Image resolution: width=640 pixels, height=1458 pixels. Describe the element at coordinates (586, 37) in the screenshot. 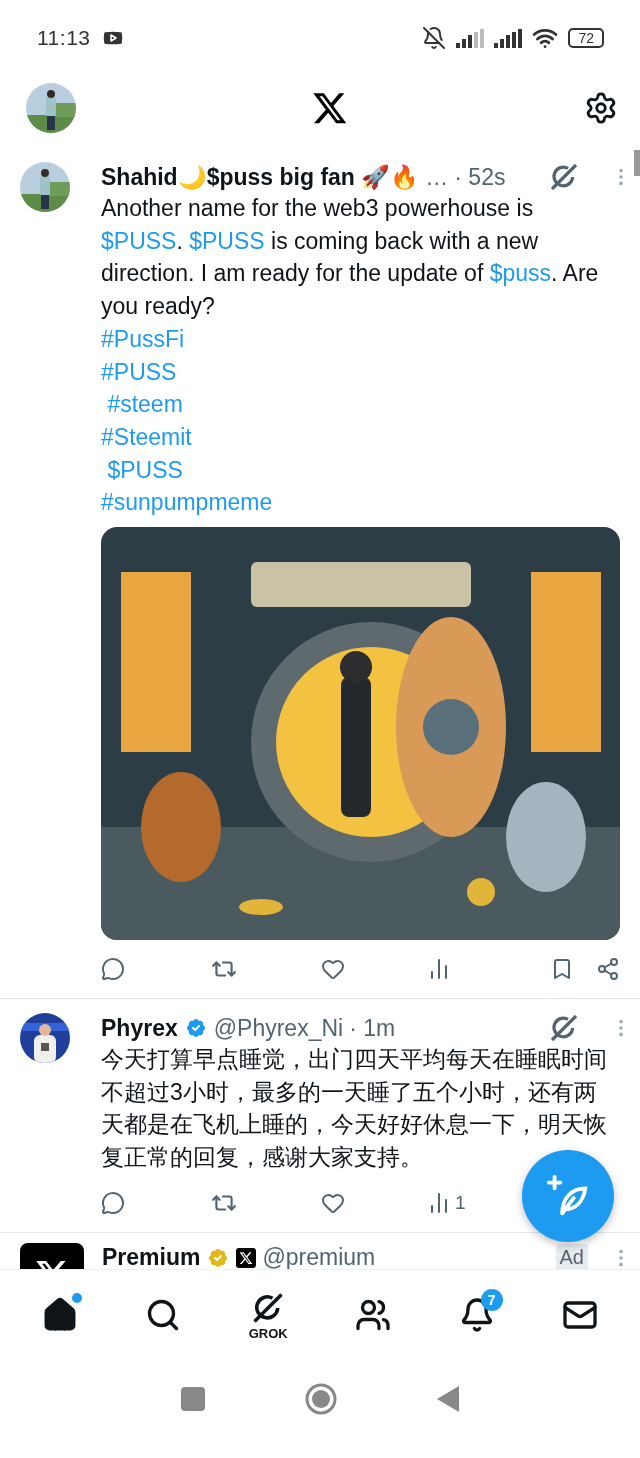

I see `battery-level: 72` at that location.